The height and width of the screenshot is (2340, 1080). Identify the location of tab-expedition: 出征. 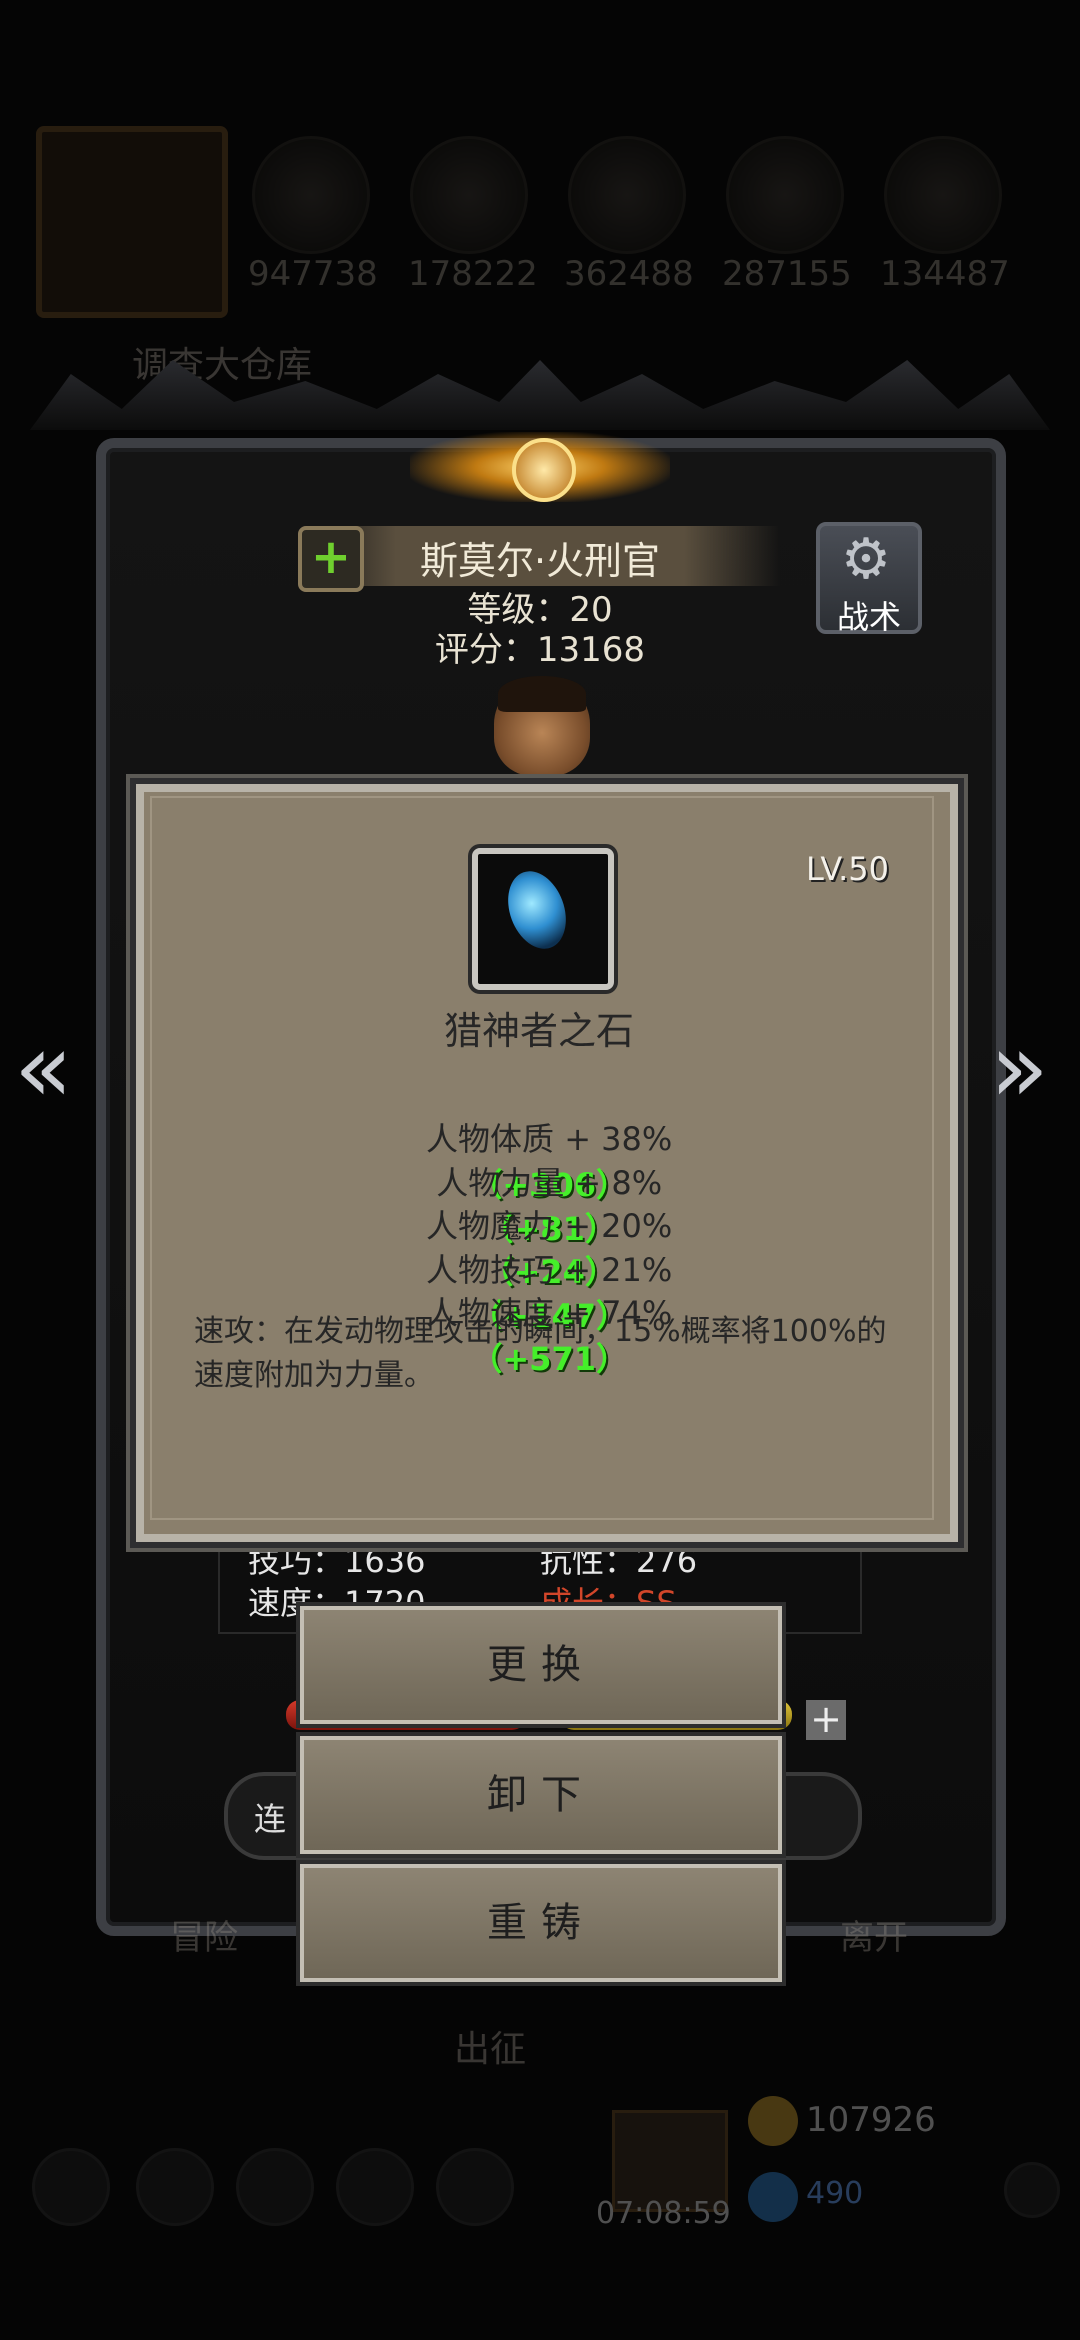
(490, 2046).